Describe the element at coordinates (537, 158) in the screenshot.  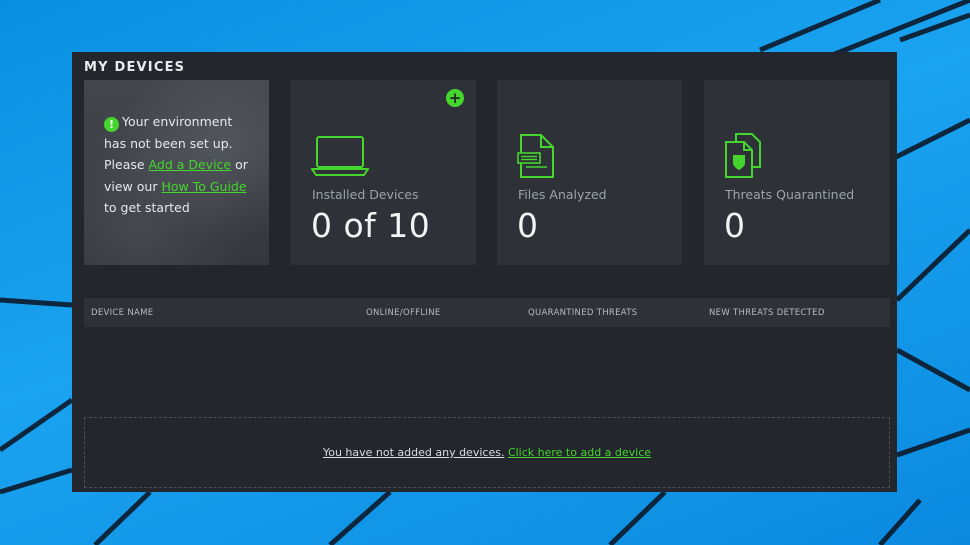
I see `document-icon` at that location.